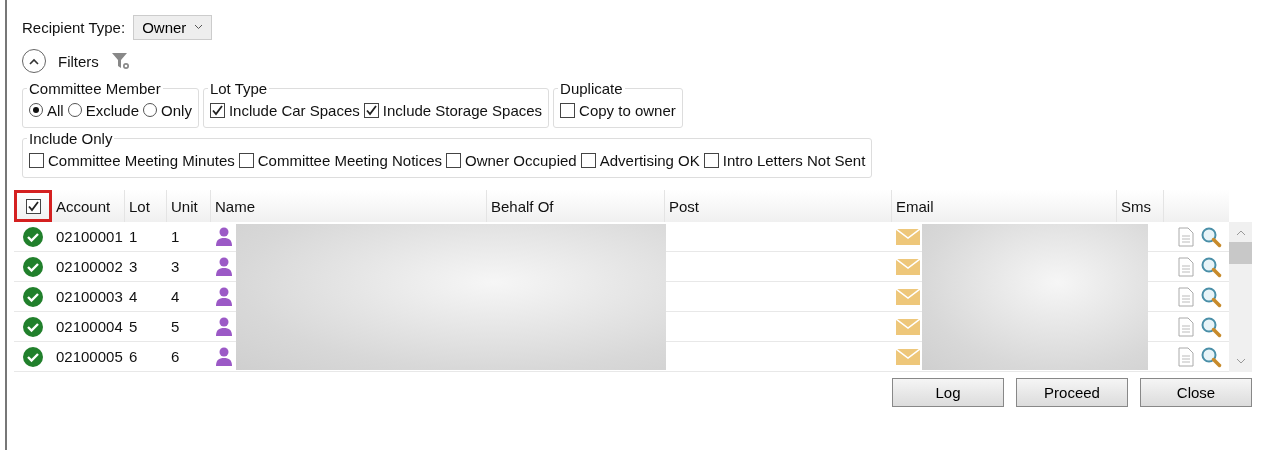 The image size is (1269, 450). I want to click on checkbox-option: Copy to owner, so click(618, 110).